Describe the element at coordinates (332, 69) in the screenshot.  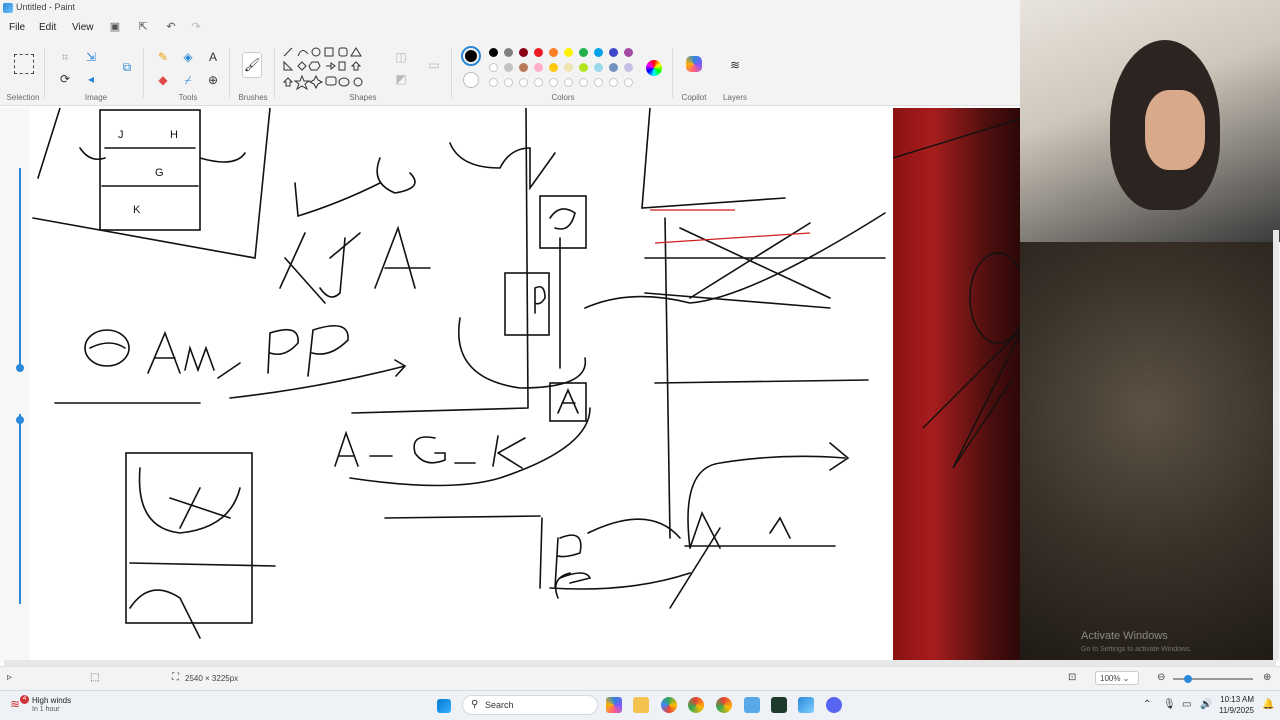
I see `shapes-gallery` at that location.